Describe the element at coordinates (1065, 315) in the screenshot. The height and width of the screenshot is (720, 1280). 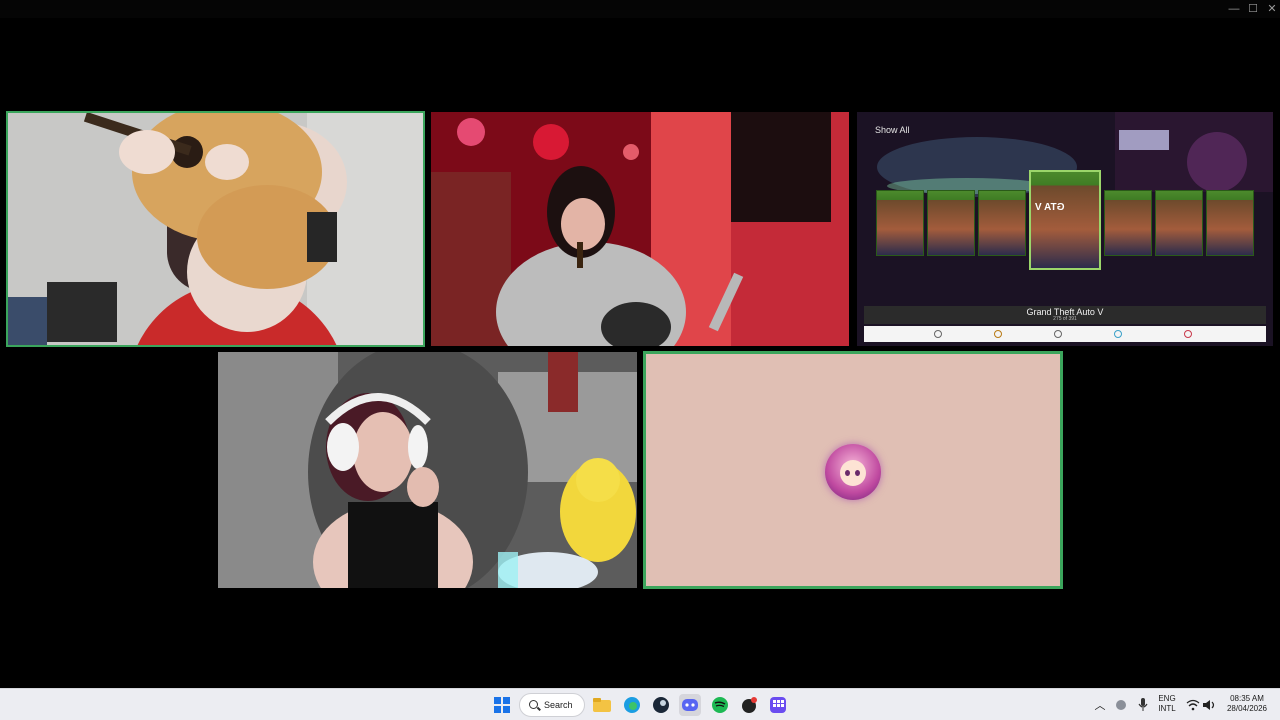
I see `game-title-bar: Grand Theft Auto V 275 of 391` at that location.